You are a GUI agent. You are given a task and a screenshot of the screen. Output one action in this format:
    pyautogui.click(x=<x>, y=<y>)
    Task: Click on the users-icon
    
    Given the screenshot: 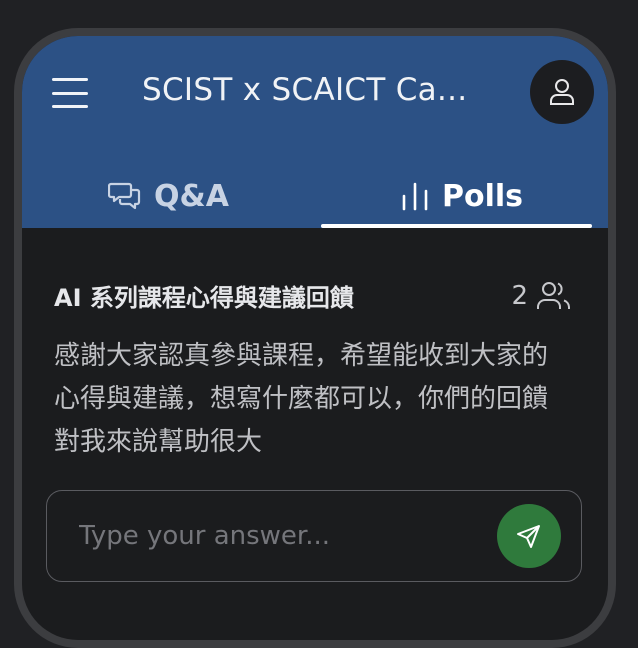 What is the action you would take?
    pyautogui.click(x=553, y=295)
    